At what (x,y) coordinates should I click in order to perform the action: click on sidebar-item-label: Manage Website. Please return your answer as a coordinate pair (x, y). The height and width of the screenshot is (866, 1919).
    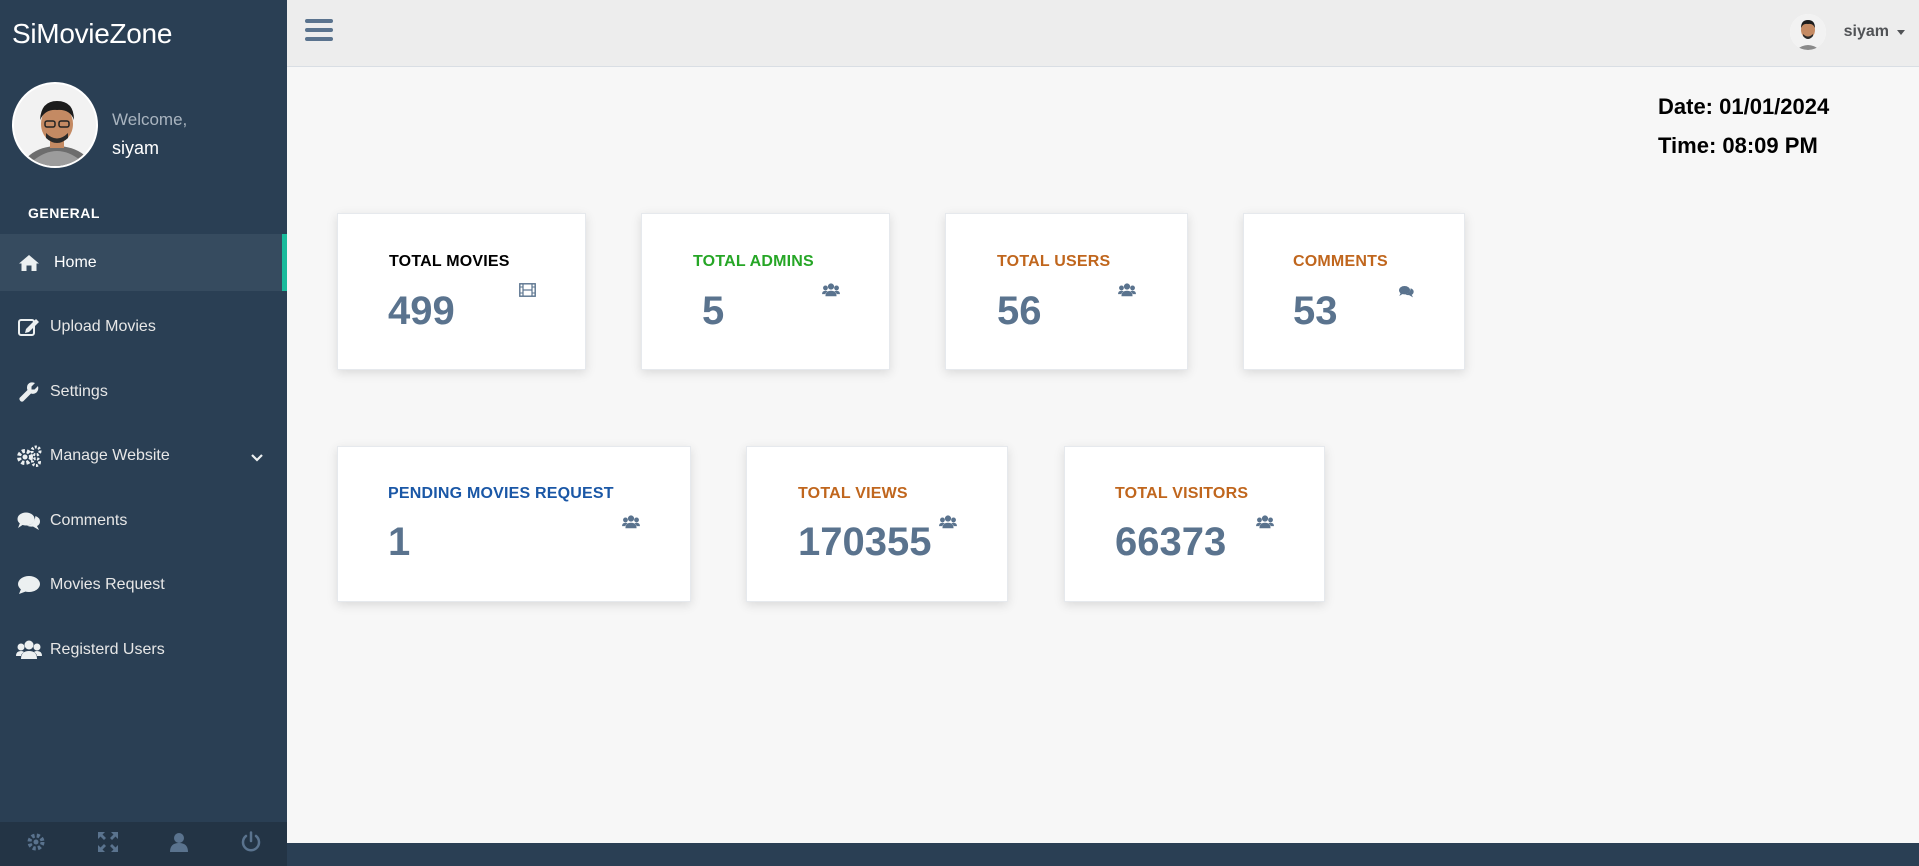
    Looking at the image, I should click on (110, 455).